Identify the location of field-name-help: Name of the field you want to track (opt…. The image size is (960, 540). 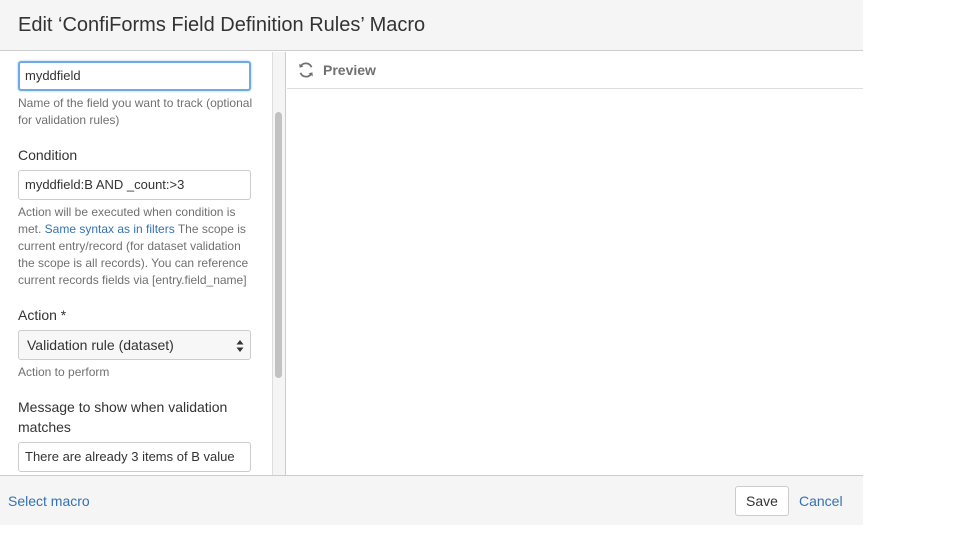
(135, 111).